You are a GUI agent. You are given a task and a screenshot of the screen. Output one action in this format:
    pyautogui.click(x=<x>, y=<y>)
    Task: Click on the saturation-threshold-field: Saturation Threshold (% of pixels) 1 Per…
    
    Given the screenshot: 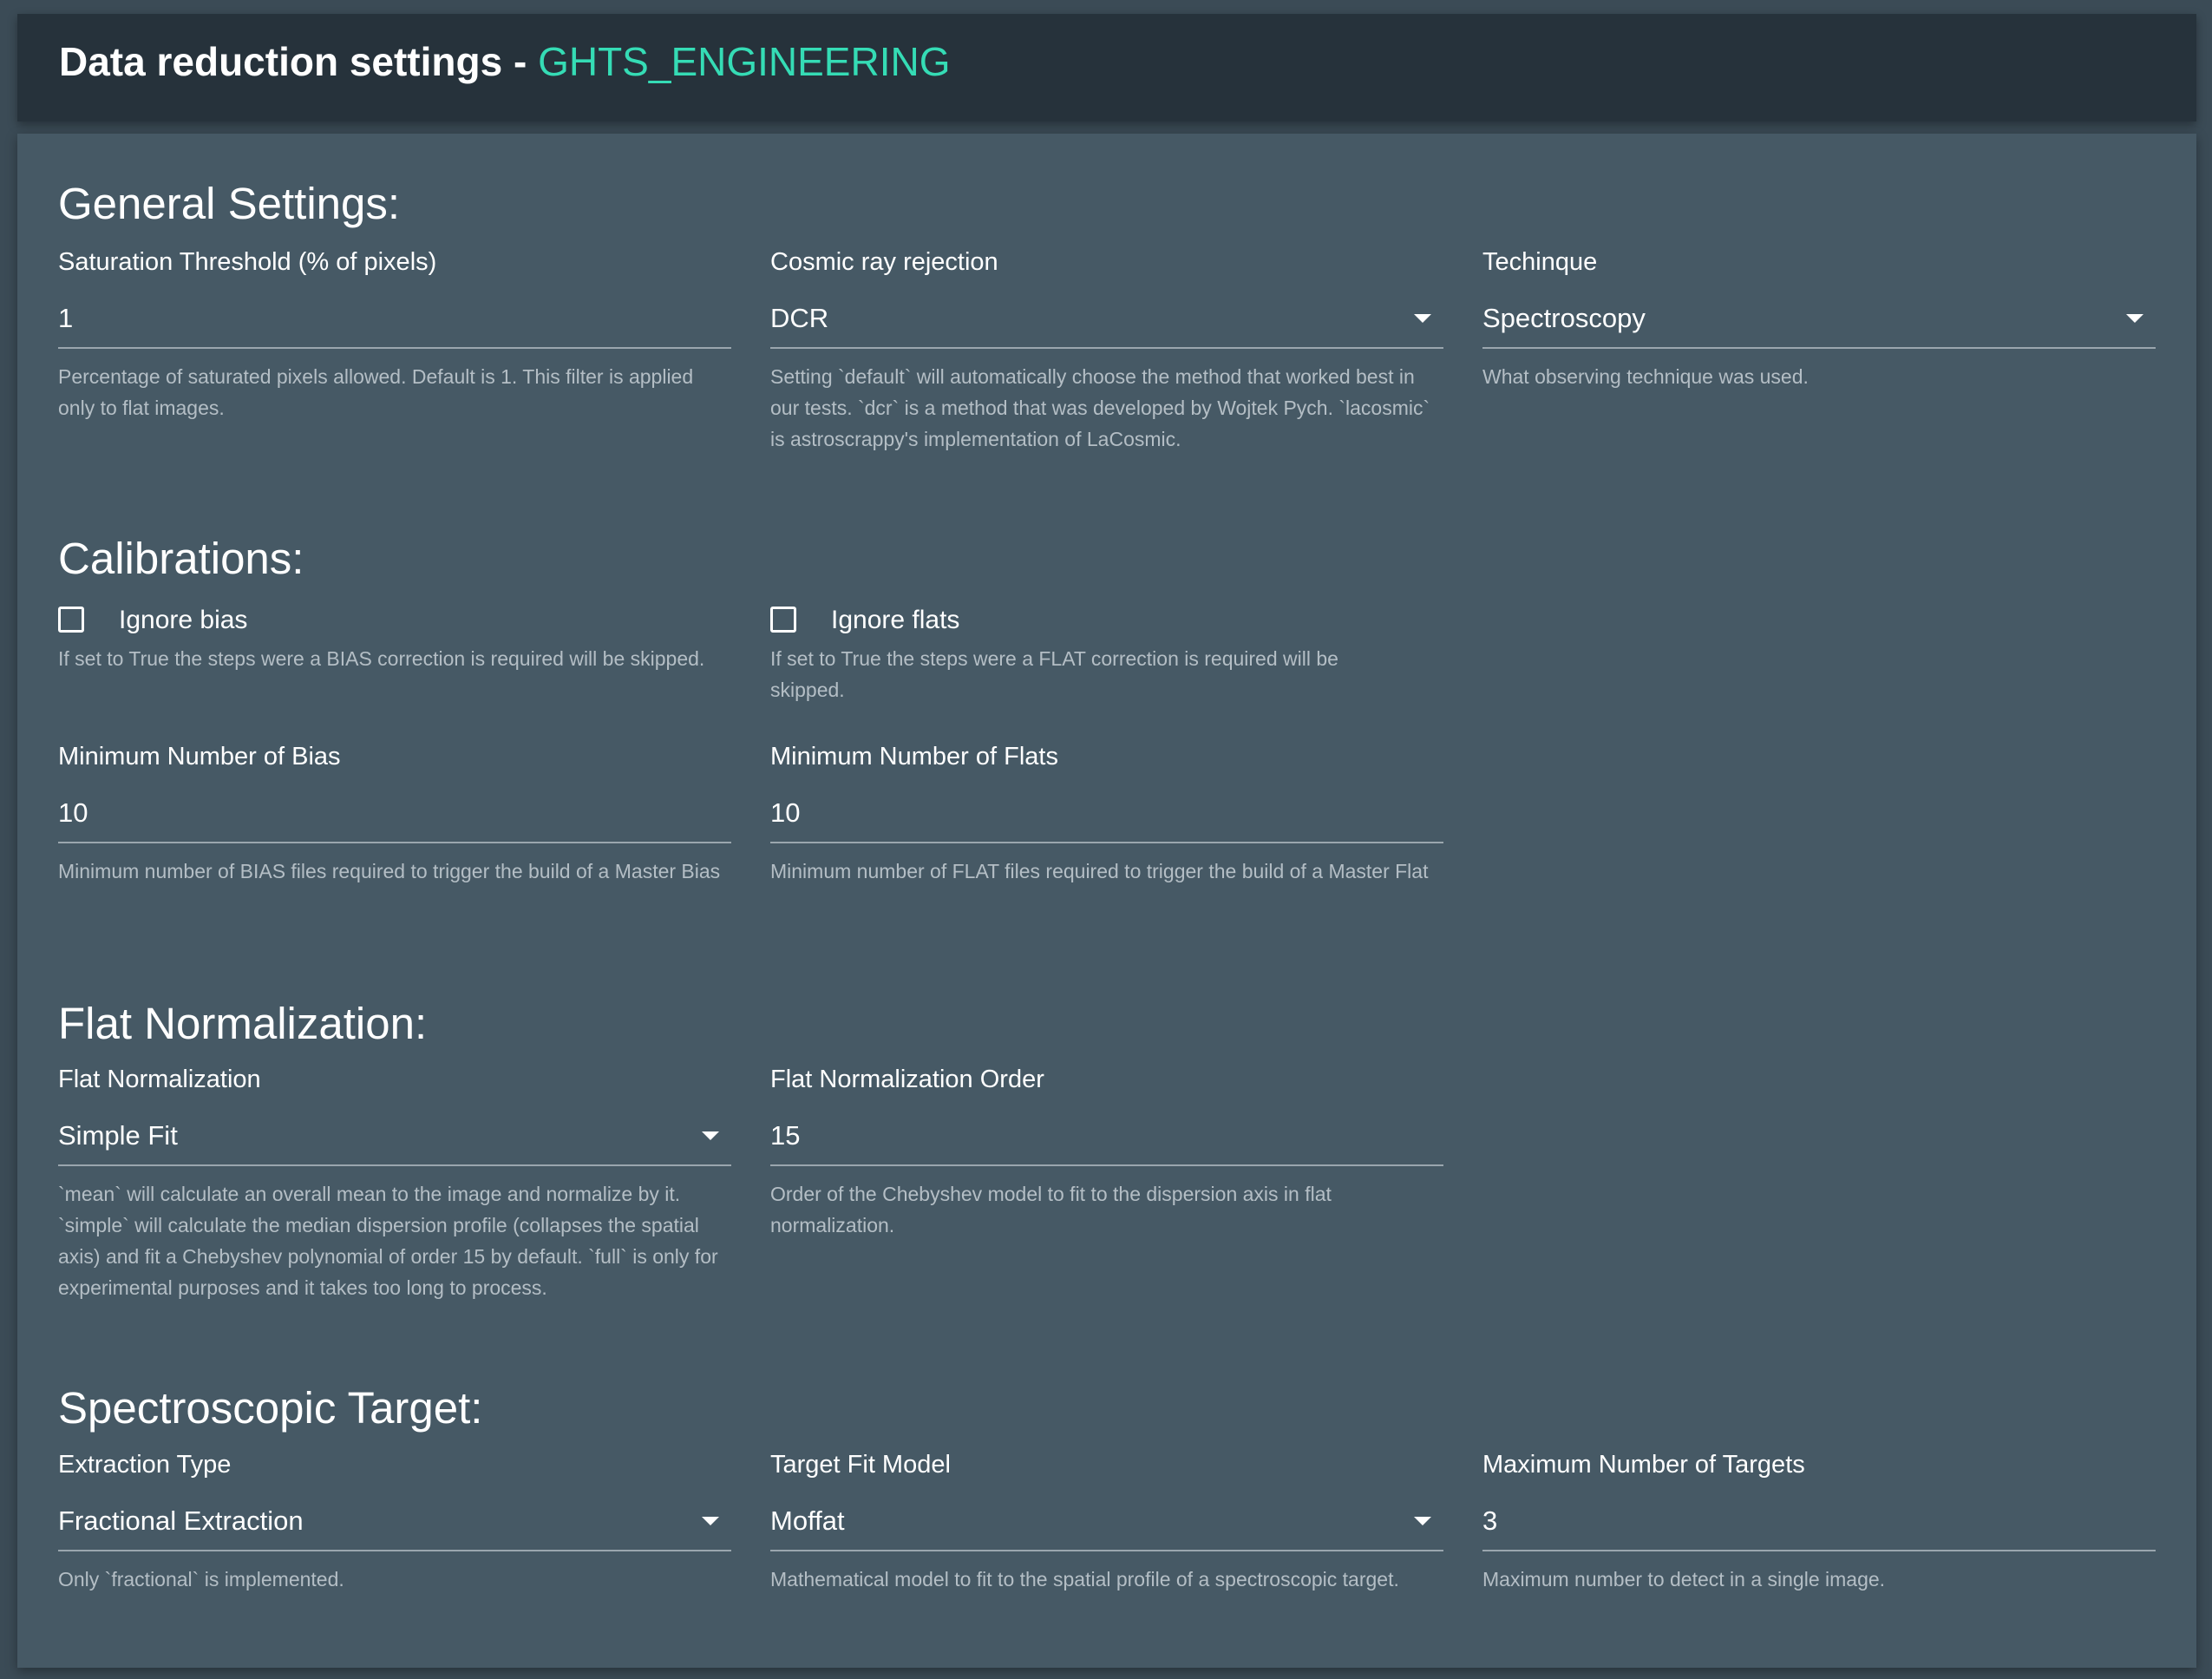 What is the action you would take?
    pyautogui.click(x=394, y=336)
    